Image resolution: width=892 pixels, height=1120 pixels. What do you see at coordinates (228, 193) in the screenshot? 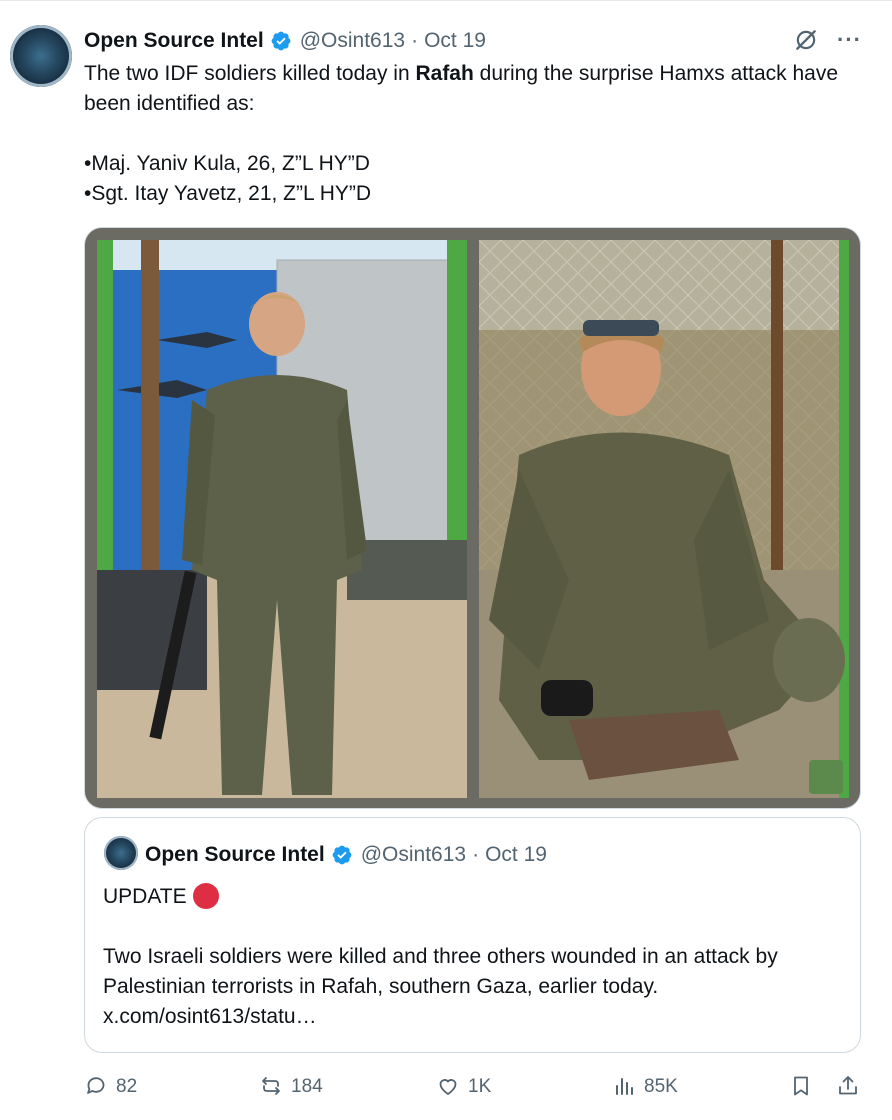
I see `soldier-item-2: •Sgt. Itay Yavetz, 21, Z”L HY”D` at bounding box center [228, 193].